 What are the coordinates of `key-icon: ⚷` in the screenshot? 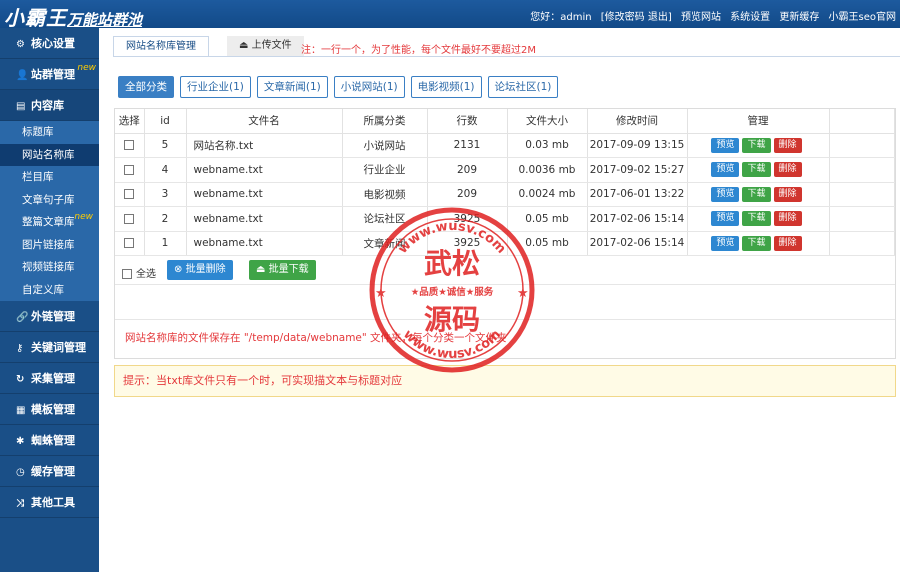 It's located at (20, 348).